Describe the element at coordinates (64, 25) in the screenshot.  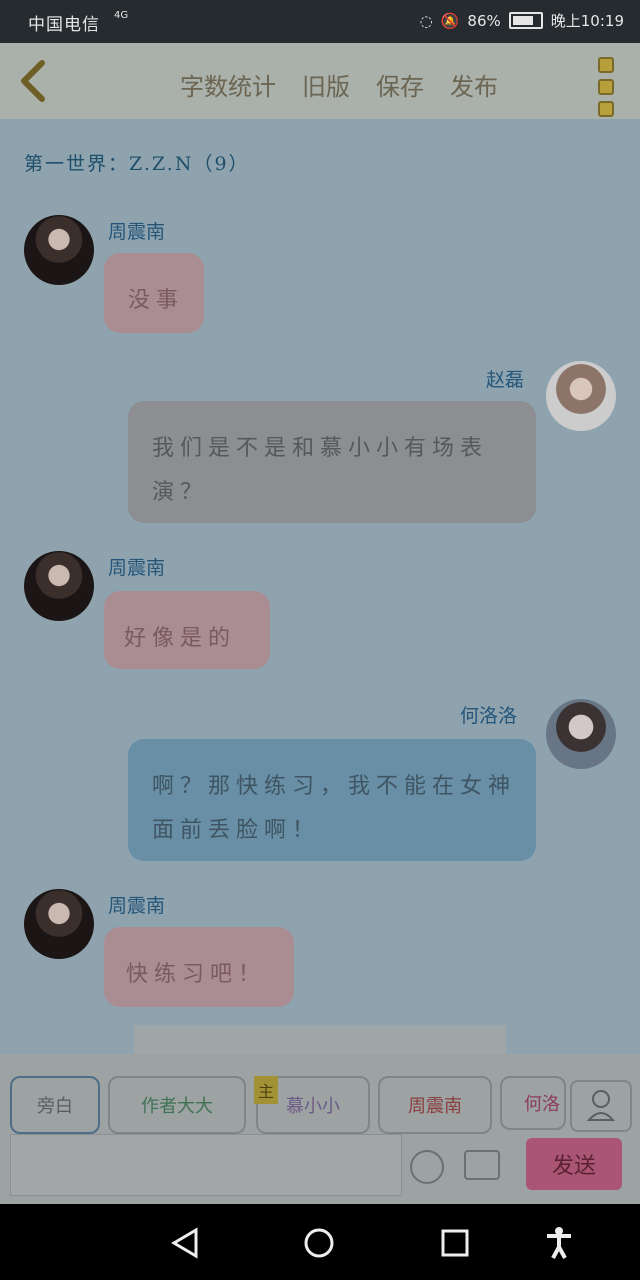
I see `carrier-label: 中国电信` at that location.